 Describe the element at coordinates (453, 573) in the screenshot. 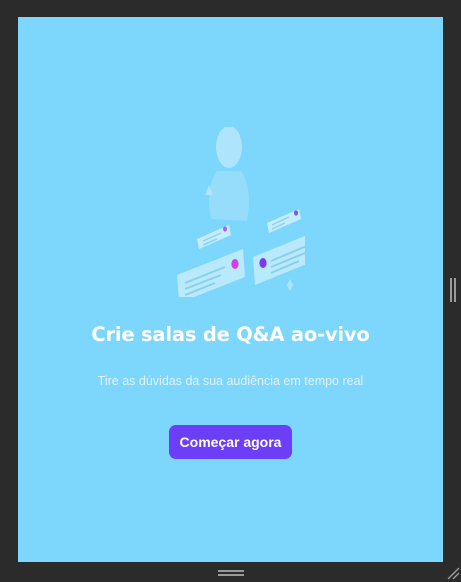

I see `corner-resize-grip-icon` at that location.